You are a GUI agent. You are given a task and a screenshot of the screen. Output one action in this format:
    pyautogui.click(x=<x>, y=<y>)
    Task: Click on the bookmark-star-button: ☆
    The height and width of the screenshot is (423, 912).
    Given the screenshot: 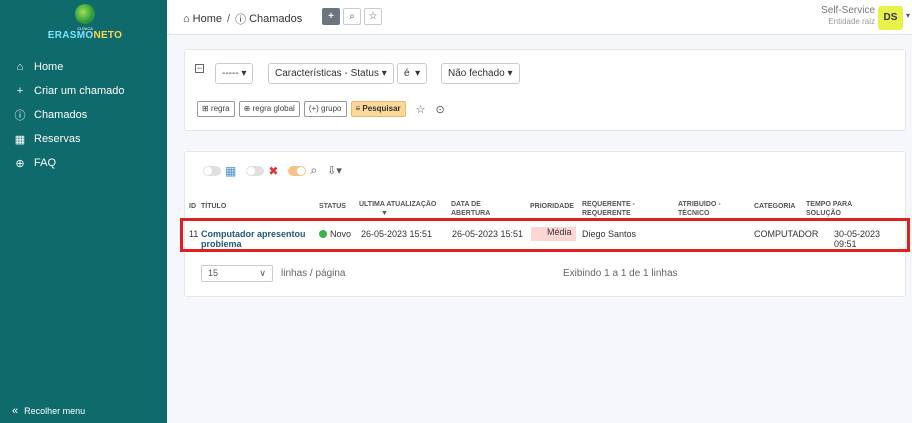 What is the action you would take?
    pyautogui.click(x=373, y=16)
    